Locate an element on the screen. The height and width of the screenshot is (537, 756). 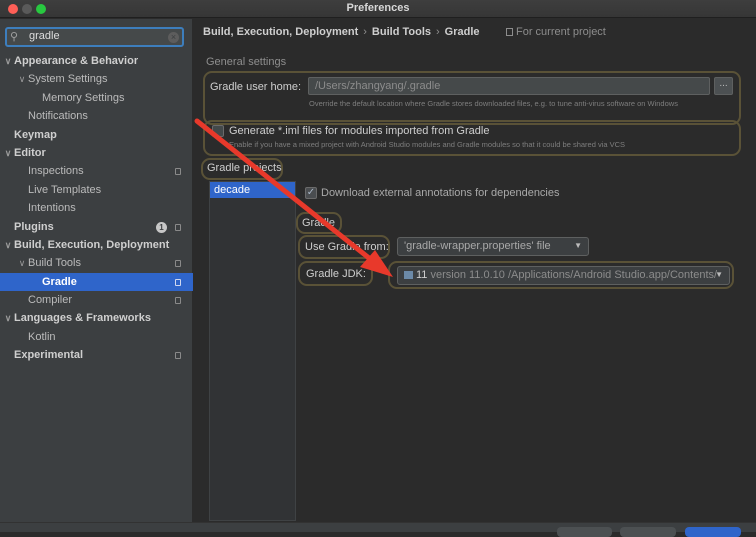
scope-indicator: For current project is located at coordinates (556, 32).